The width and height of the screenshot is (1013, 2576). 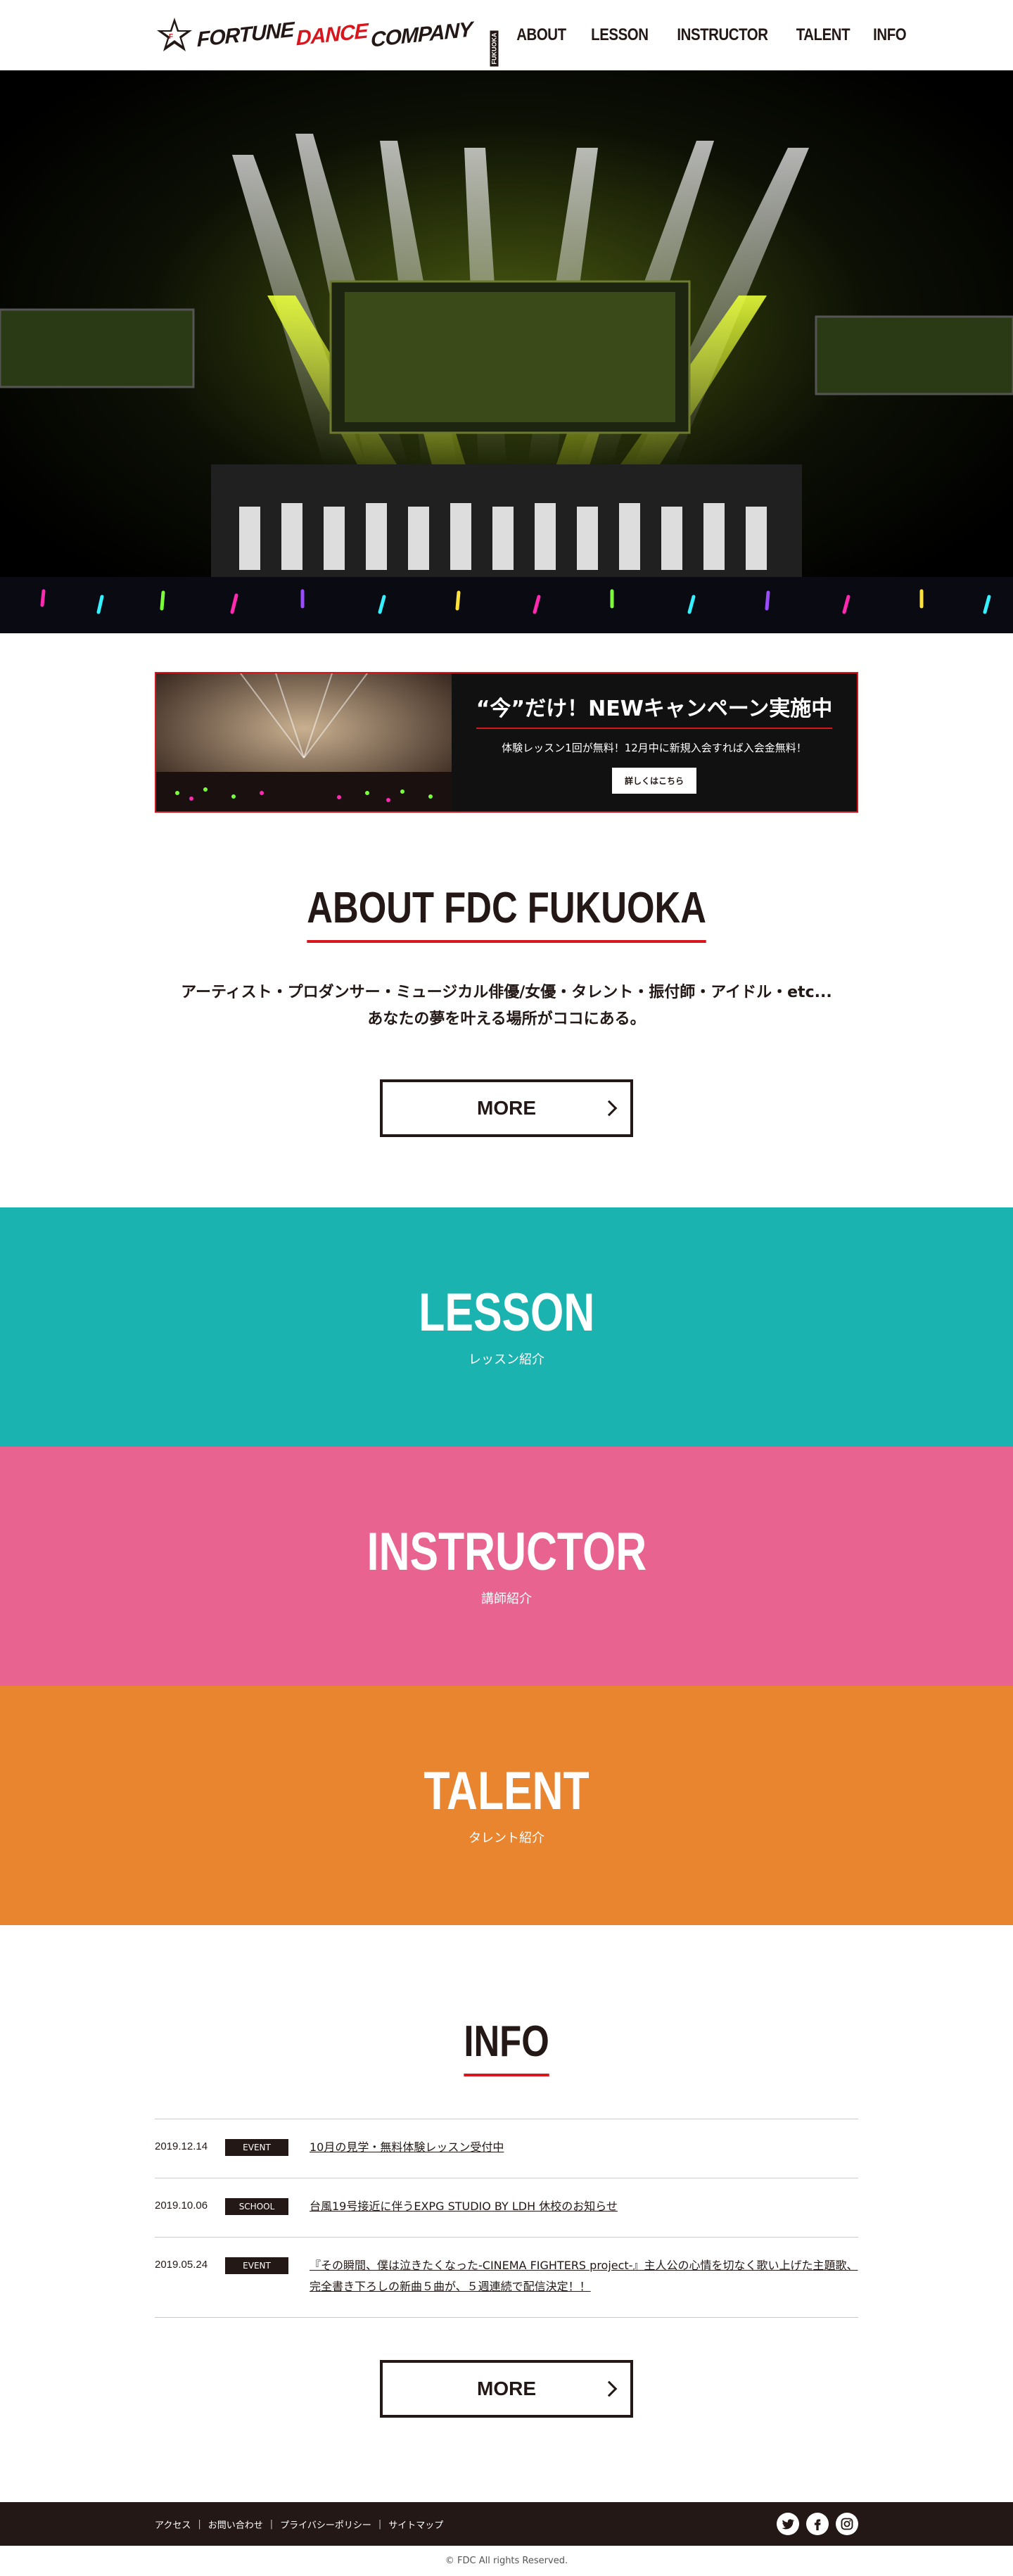 I want to click on main-nav: ABOUT LESSON INSTRUCTOR TALENT INFO, so click(x=711, y=35).